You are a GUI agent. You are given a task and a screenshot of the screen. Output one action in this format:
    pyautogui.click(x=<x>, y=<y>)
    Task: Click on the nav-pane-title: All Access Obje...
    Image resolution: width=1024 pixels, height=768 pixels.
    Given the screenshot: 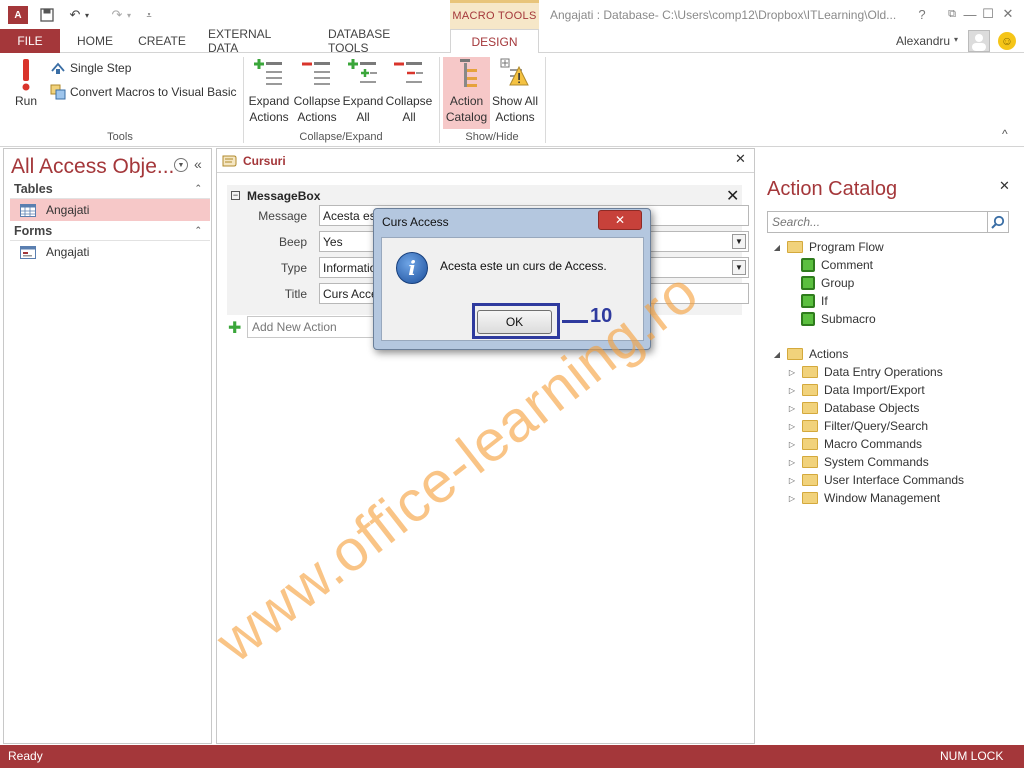 What is the action you would take?
    pyautogui.click(x=92, y=167)
    